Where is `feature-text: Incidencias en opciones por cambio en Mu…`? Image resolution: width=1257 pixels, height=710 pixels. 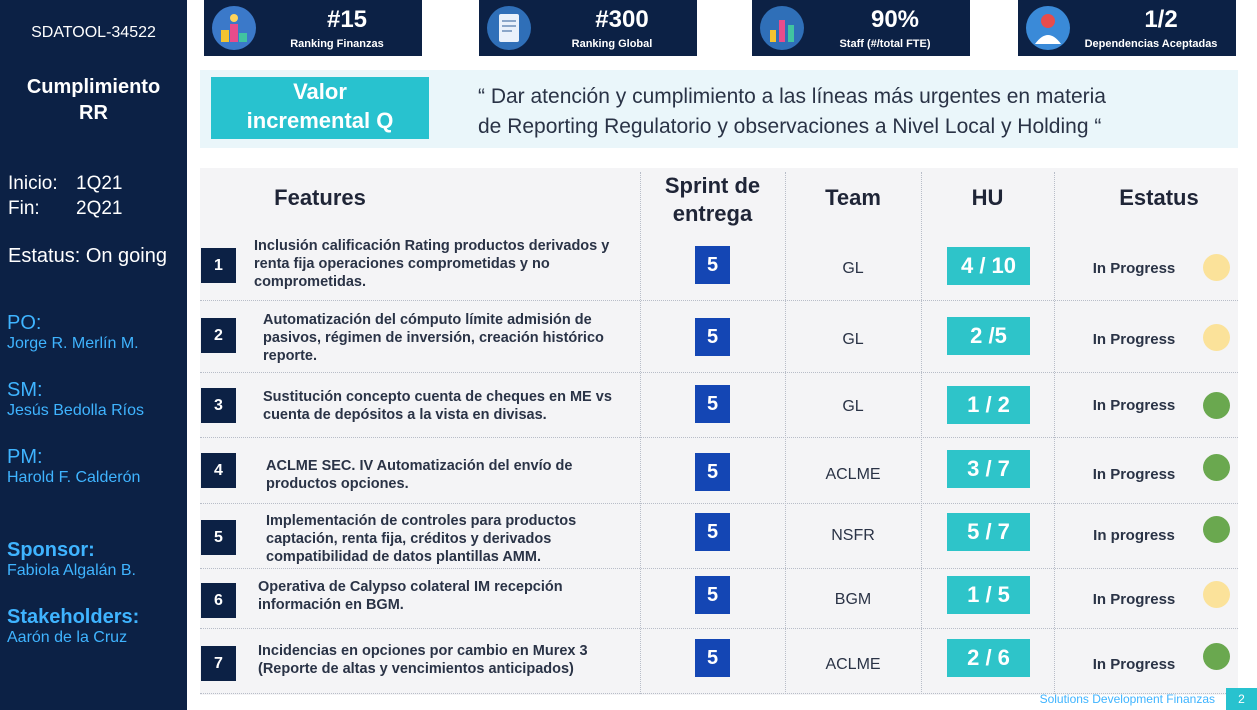 feature-text: Incidencias en opciones por cambio en Mu… is located at coordinates (443, 660).